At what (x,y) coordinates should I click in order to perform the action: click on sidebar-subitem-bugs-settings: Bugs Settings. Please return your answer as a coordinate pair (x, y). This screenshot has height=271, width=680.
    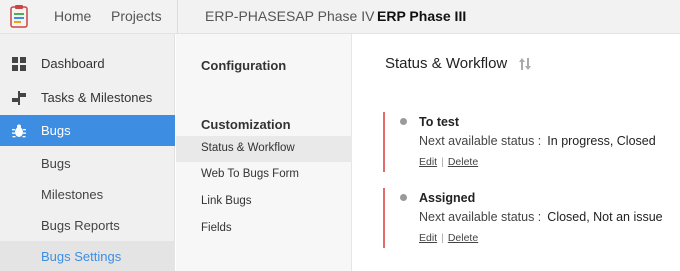
    Looking at the image, I should click on (87, 256).